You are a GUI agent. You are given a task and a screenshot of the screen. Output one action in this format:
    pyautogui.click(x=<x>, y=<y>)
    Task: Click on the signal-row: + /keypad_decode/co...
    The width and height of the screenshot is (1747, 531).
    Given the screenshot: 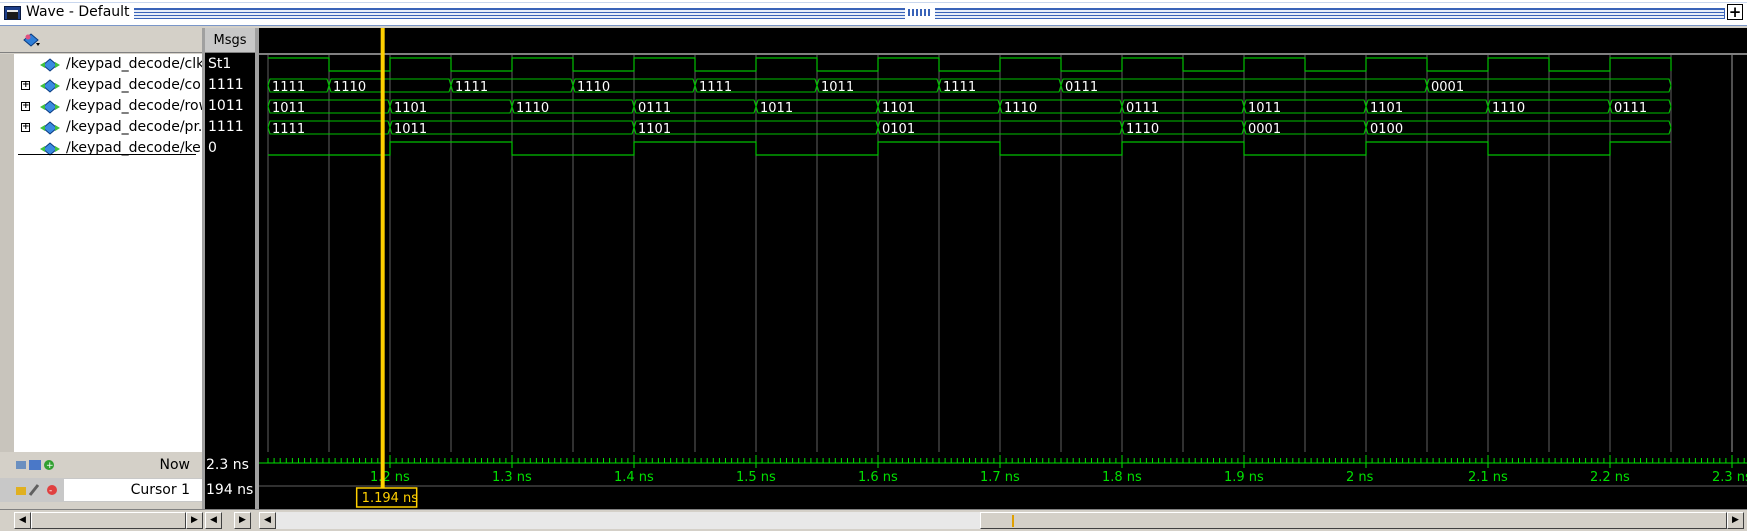 What is the action you would take?
    pyautogui.click(x=107, y=85)
    